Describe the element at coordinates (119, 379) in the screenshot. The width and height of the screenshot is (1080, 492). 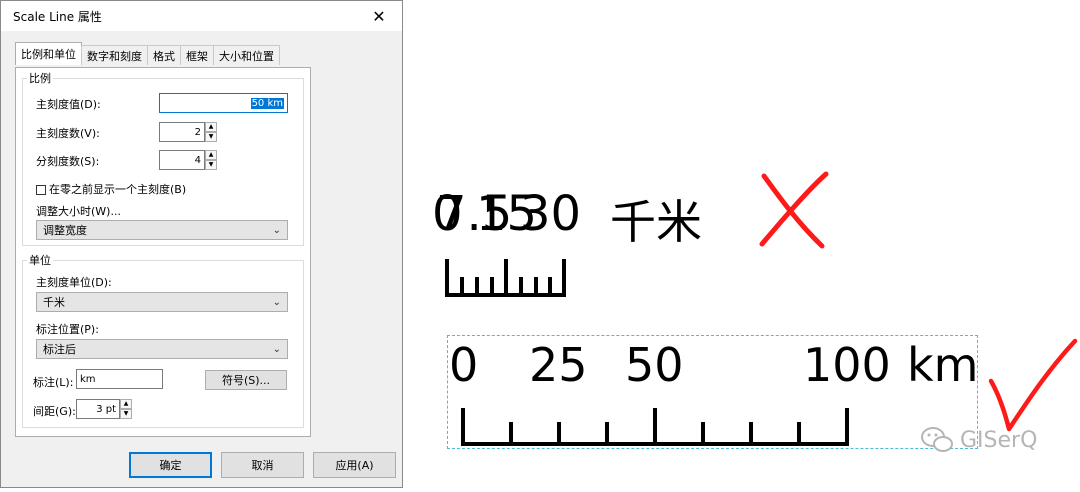
I see `label-input: km` at that location.